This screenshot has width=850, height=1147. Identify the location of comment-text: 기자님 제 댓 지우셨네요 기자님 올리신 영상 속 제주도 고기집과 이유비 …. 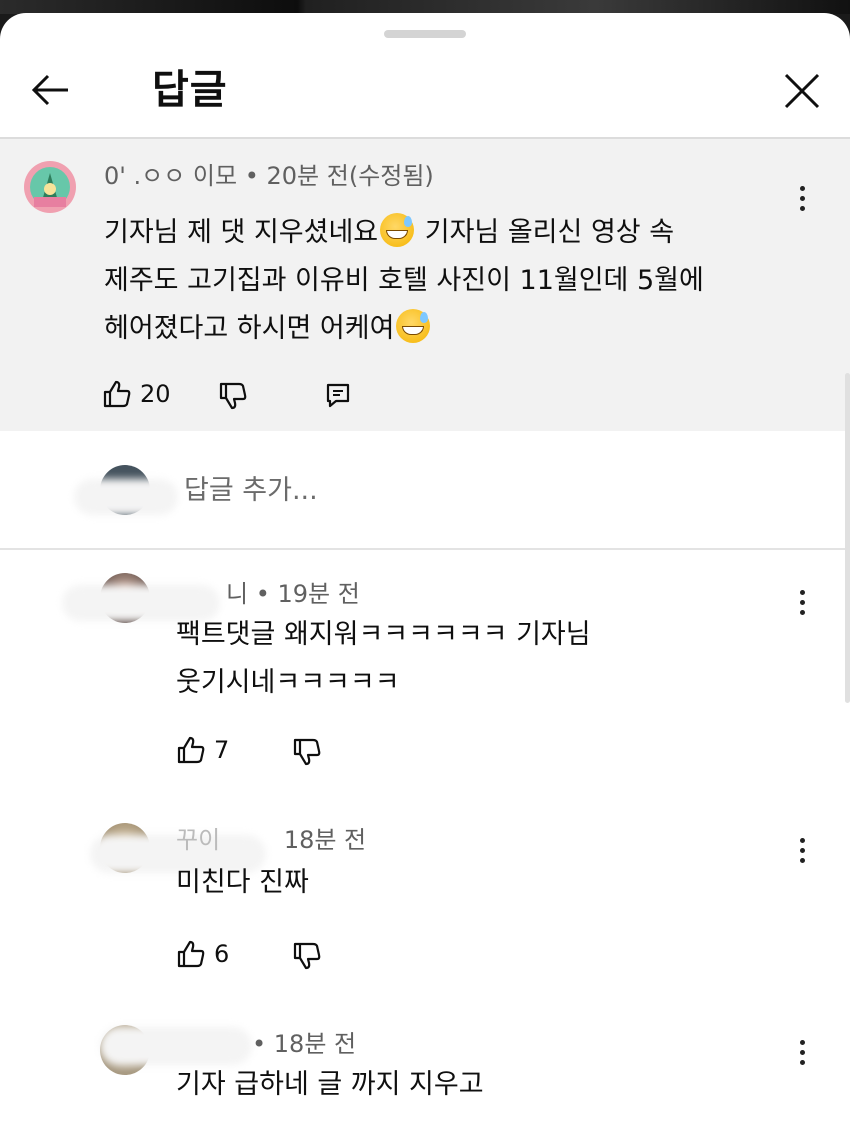
(454, 281).